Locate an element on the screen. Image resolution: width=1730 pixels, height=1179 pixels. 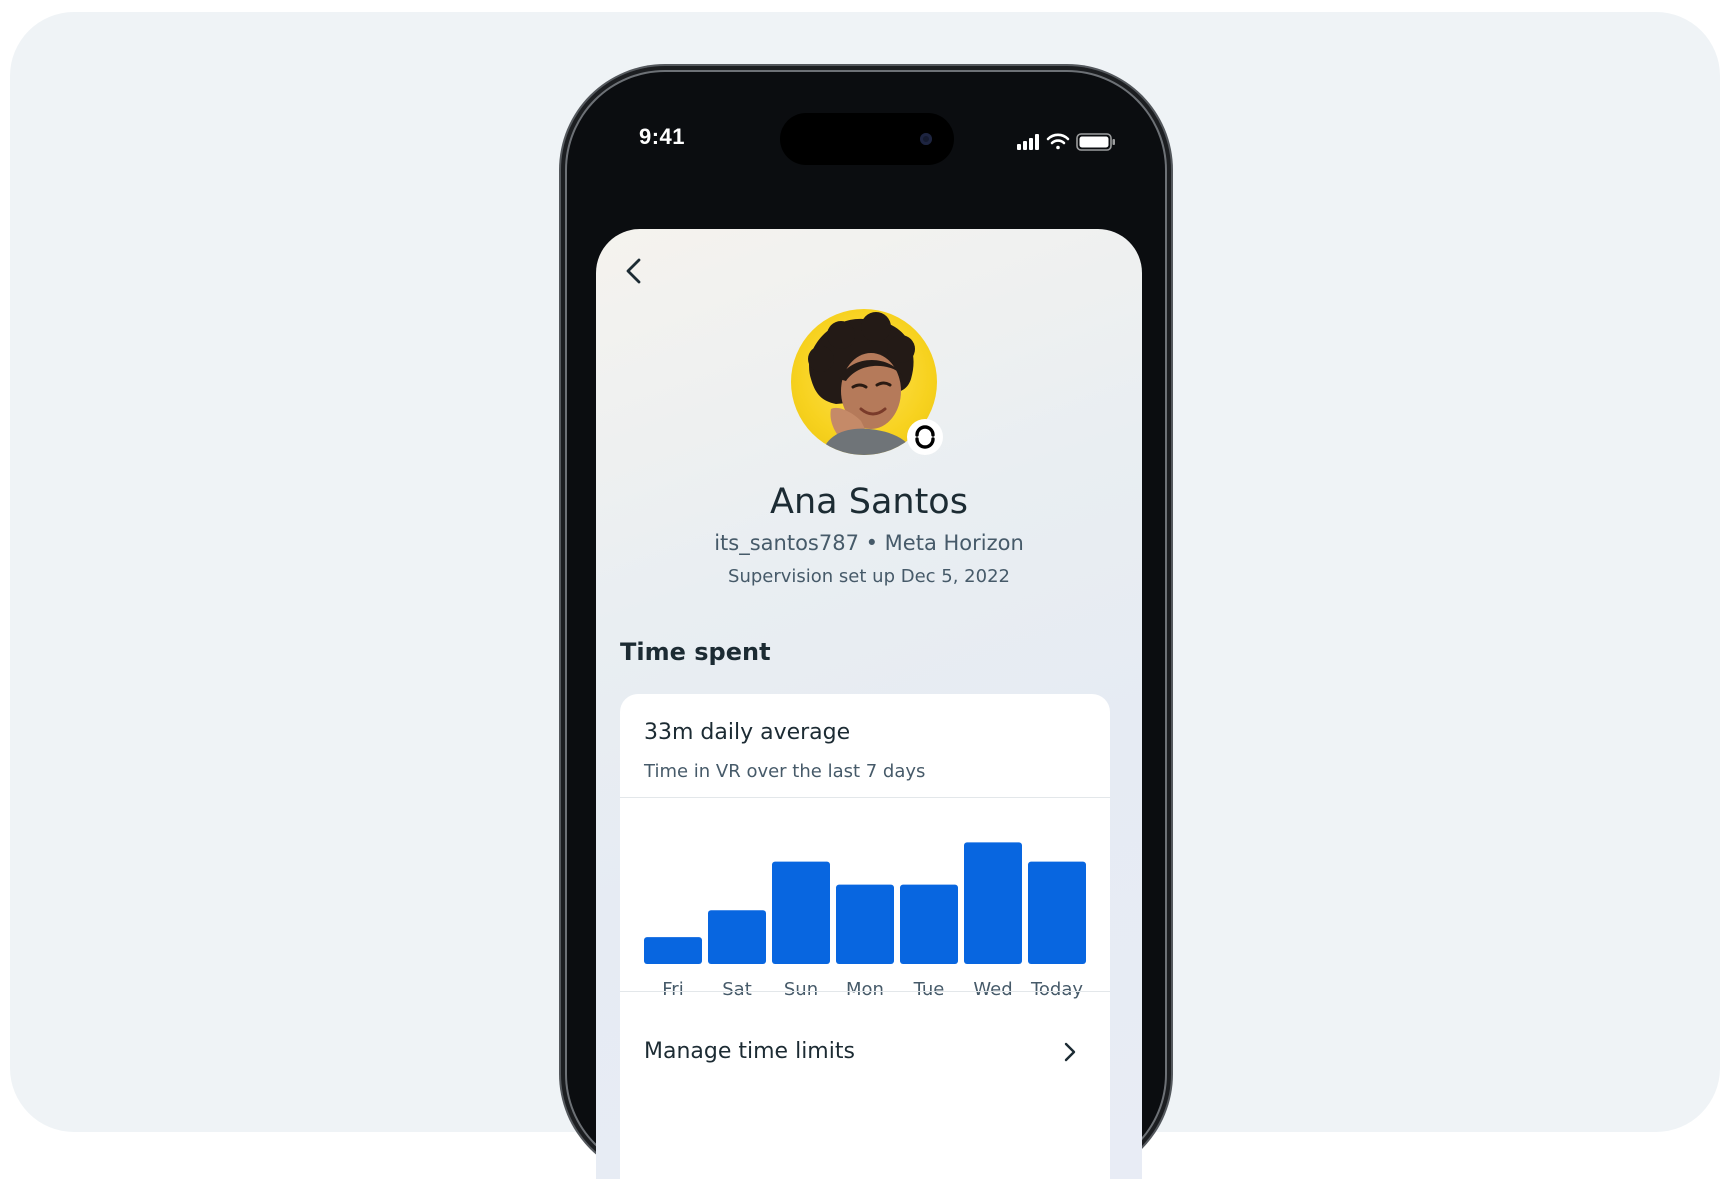
wifi-icon is located at coordinates (1058, 141).